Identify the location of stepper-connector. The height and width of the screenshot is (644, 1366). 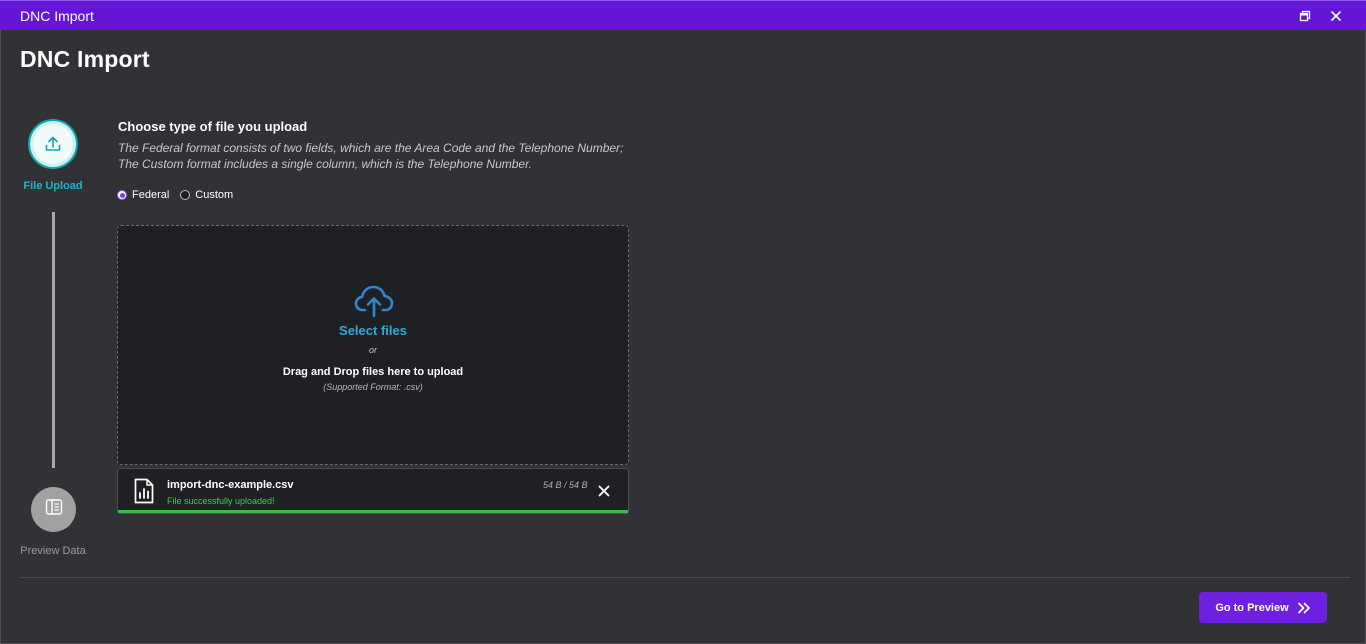
(53, 340).